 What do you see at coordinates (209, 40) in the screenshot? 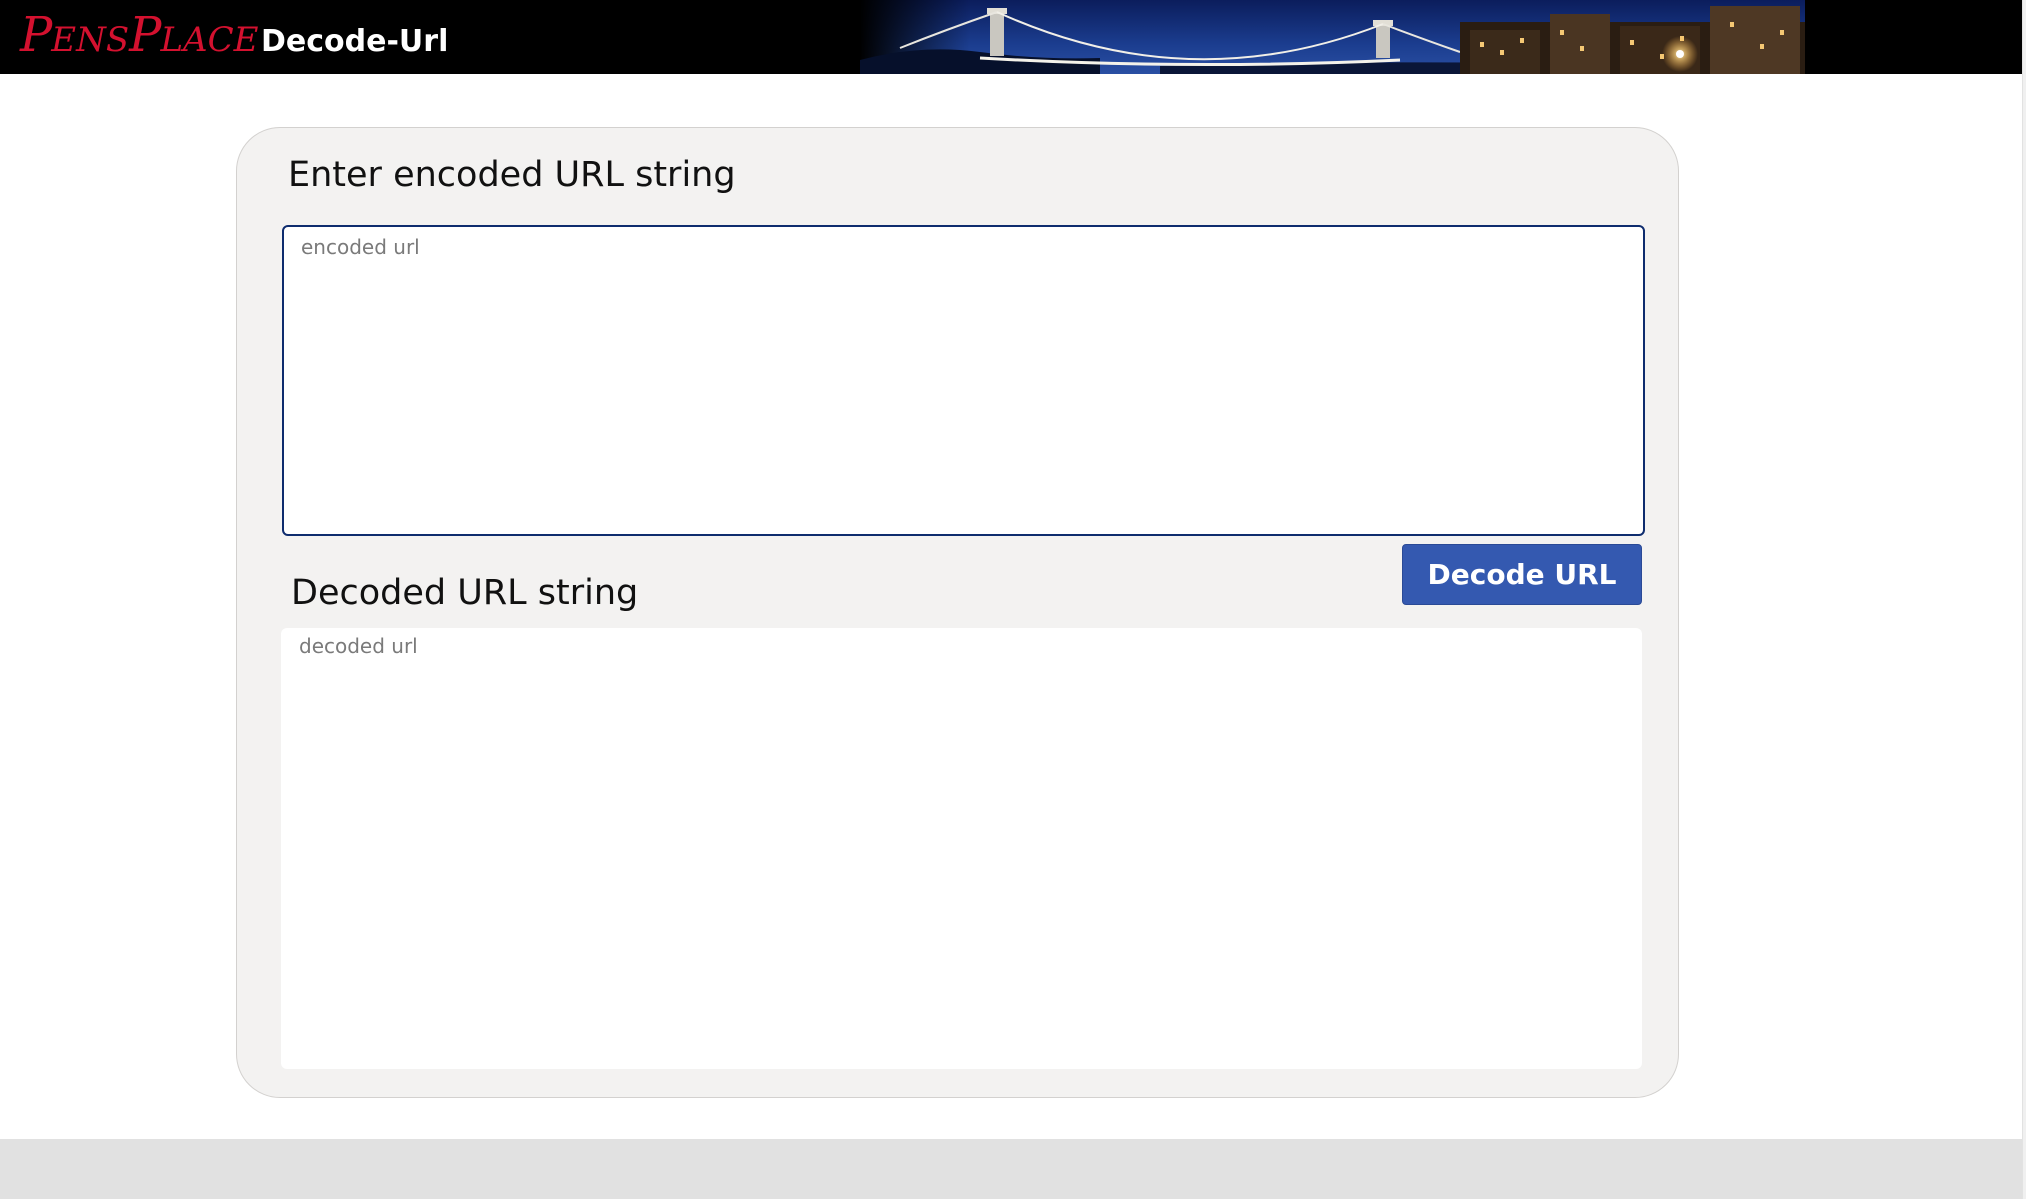
I see `logo-text-lace: LACE` at bounding box center [209, 40].